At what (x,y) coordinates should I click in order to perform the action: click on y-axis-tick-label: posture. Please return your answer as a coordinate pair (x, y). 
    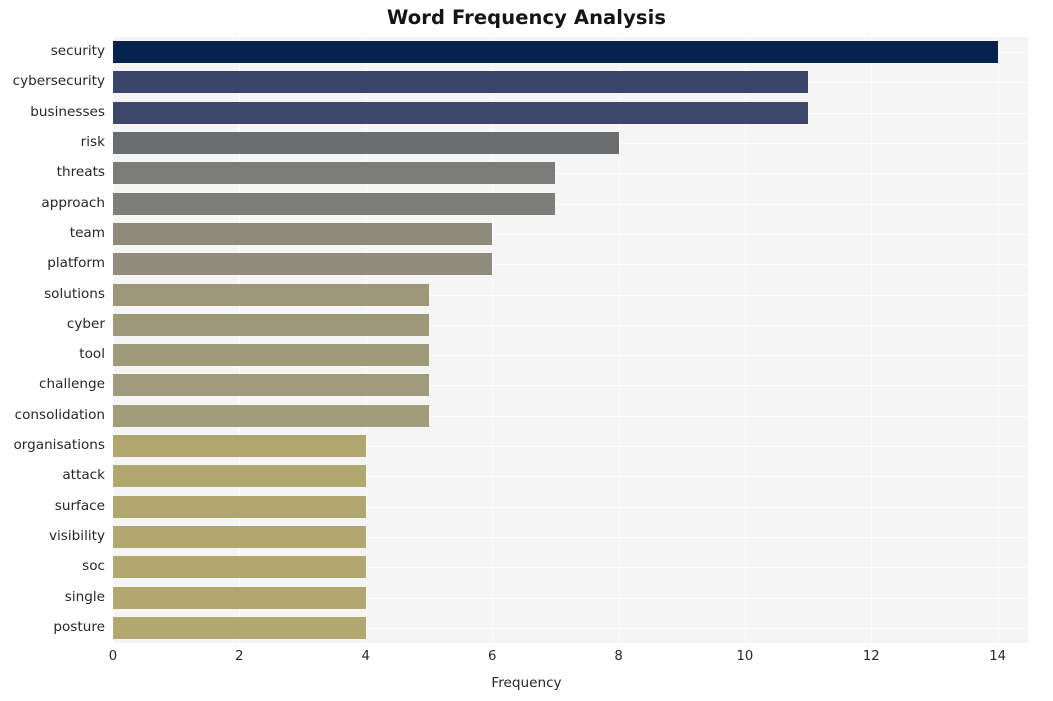
    Looking at the image, I should click on (79, 626).